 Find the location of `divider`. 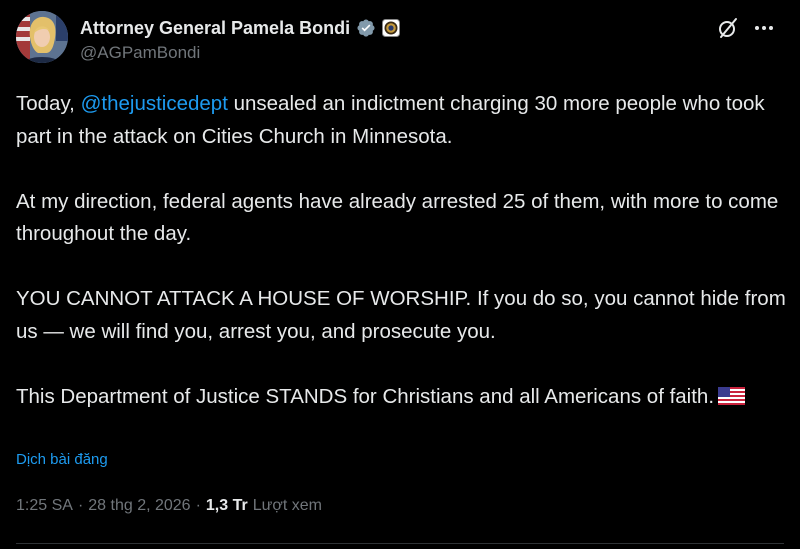

divider is located at coordinates (400, 543).